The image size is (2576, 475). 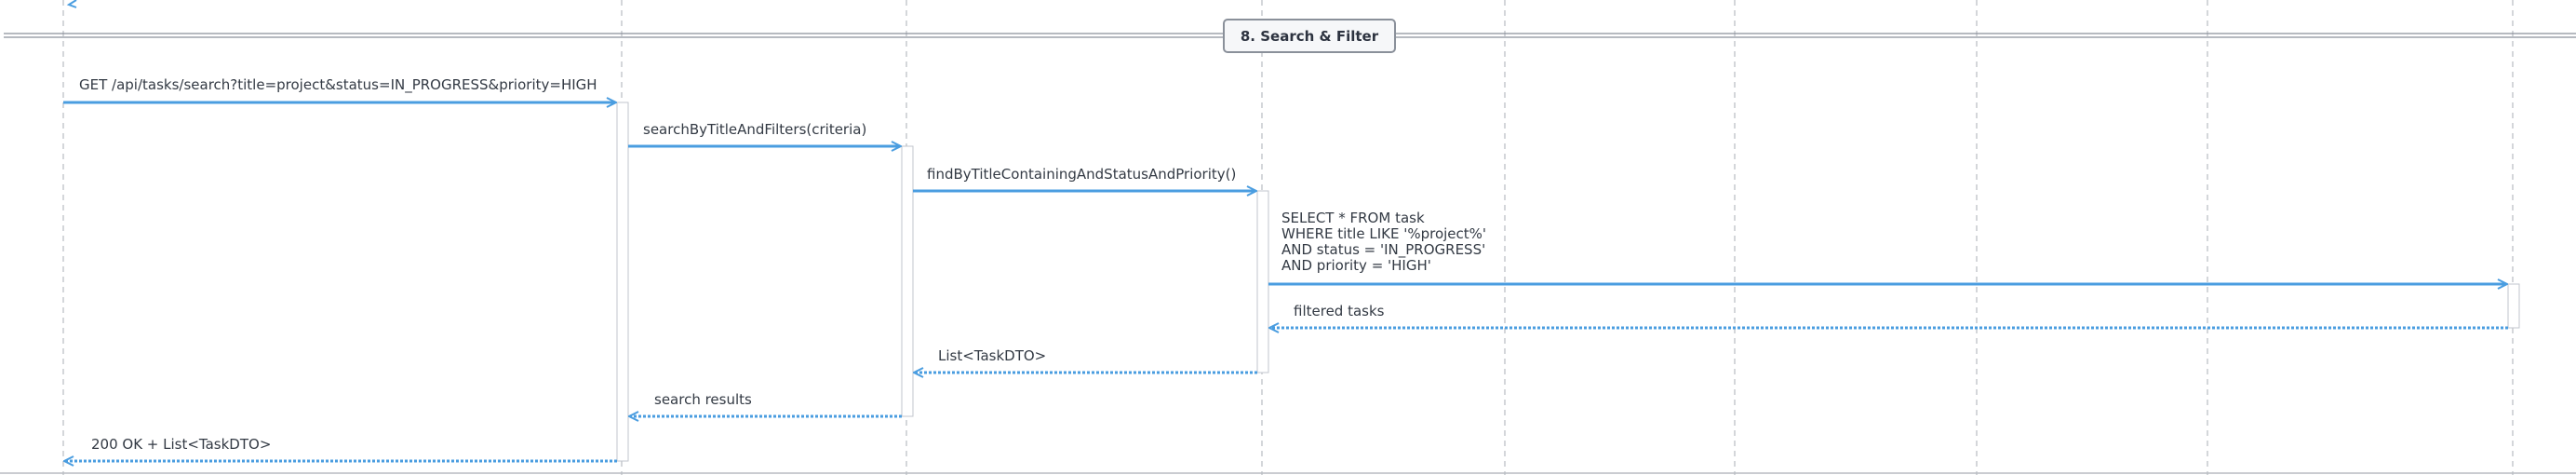 I want to click on section-divider: 8. Search & Filter, so click(x=1290, y=36).